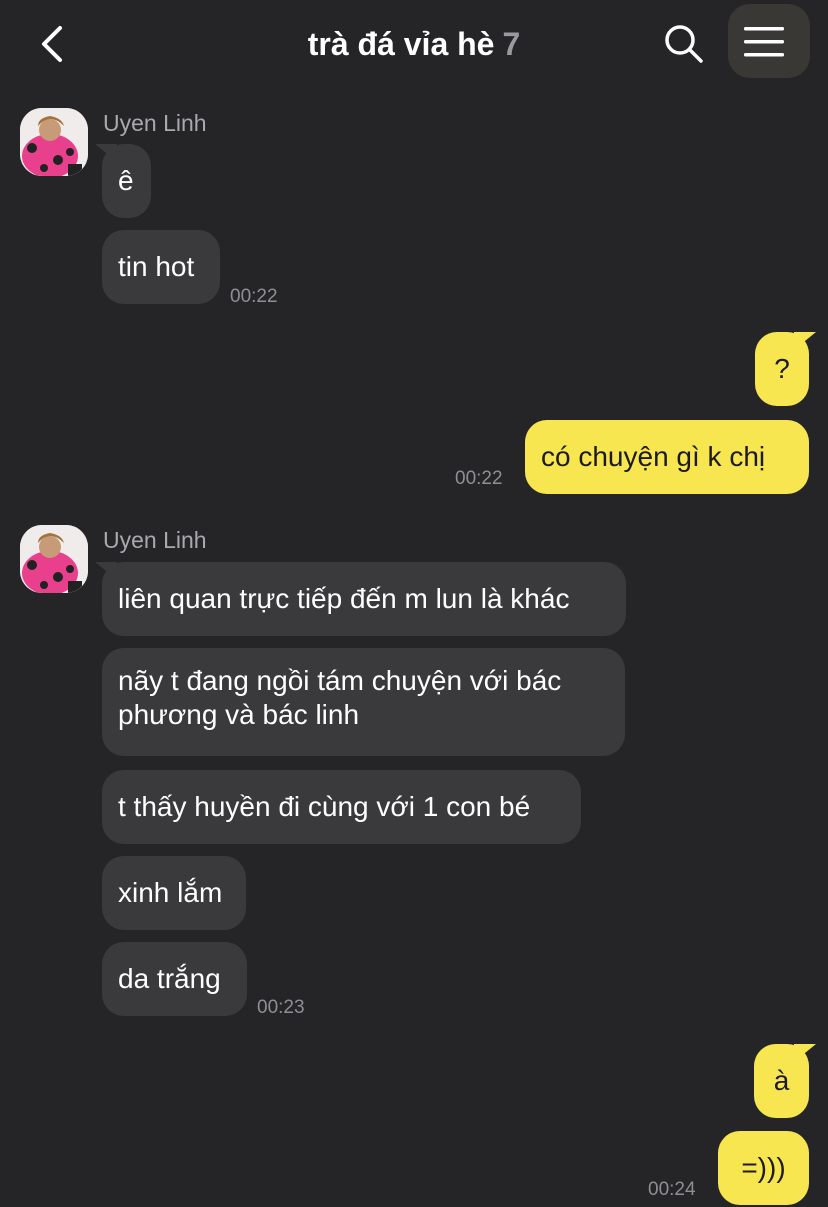  I want to click on message-bubble-incoming: tin hot, so click(161, 267).